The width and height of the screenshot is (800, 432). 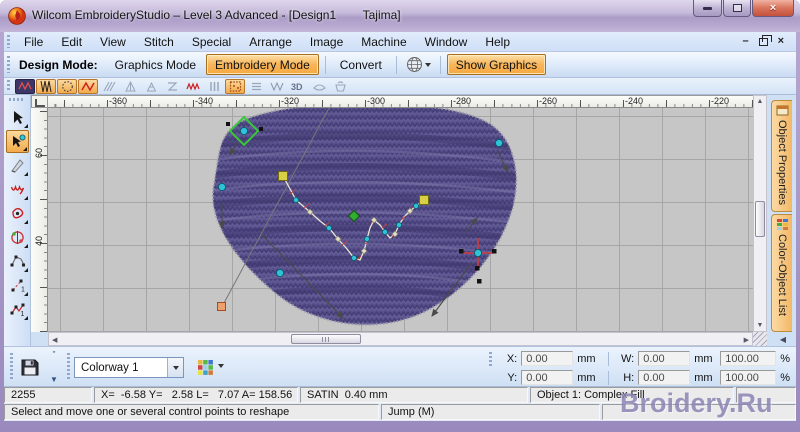 What do you see at coordinates (400, 366) in the screenshot?
I see `colorway-bar: '' ▼ Colorway 1 X: mm W:` at bounding box center [400, 366].